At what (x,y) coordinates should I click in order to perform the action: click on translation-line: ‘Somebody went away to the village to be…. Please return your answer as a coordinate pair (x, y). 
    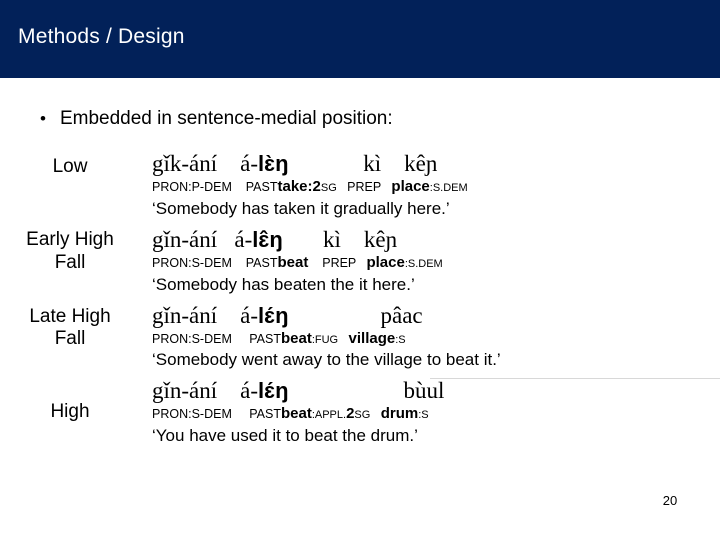
    Looking at the image, I should click on (326, 360).